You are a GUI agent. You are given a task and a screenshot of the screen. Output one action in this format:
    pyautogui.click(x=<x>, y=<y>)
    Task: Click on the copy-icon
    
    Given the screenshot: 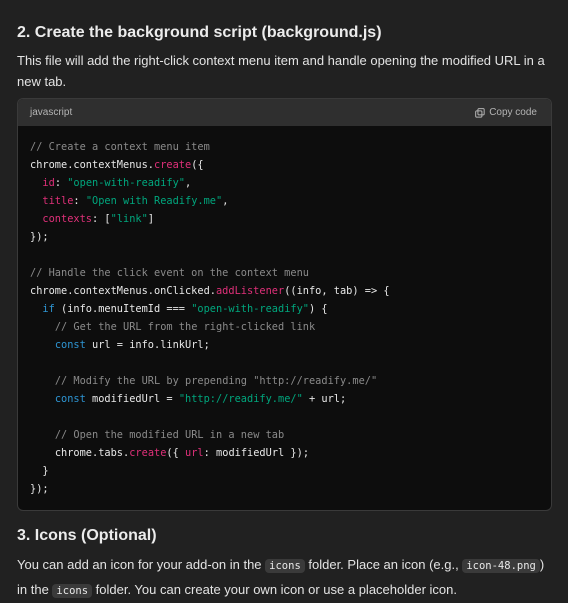 What is the action you would take?
    pyautogui.click(x=480, y=112)
    